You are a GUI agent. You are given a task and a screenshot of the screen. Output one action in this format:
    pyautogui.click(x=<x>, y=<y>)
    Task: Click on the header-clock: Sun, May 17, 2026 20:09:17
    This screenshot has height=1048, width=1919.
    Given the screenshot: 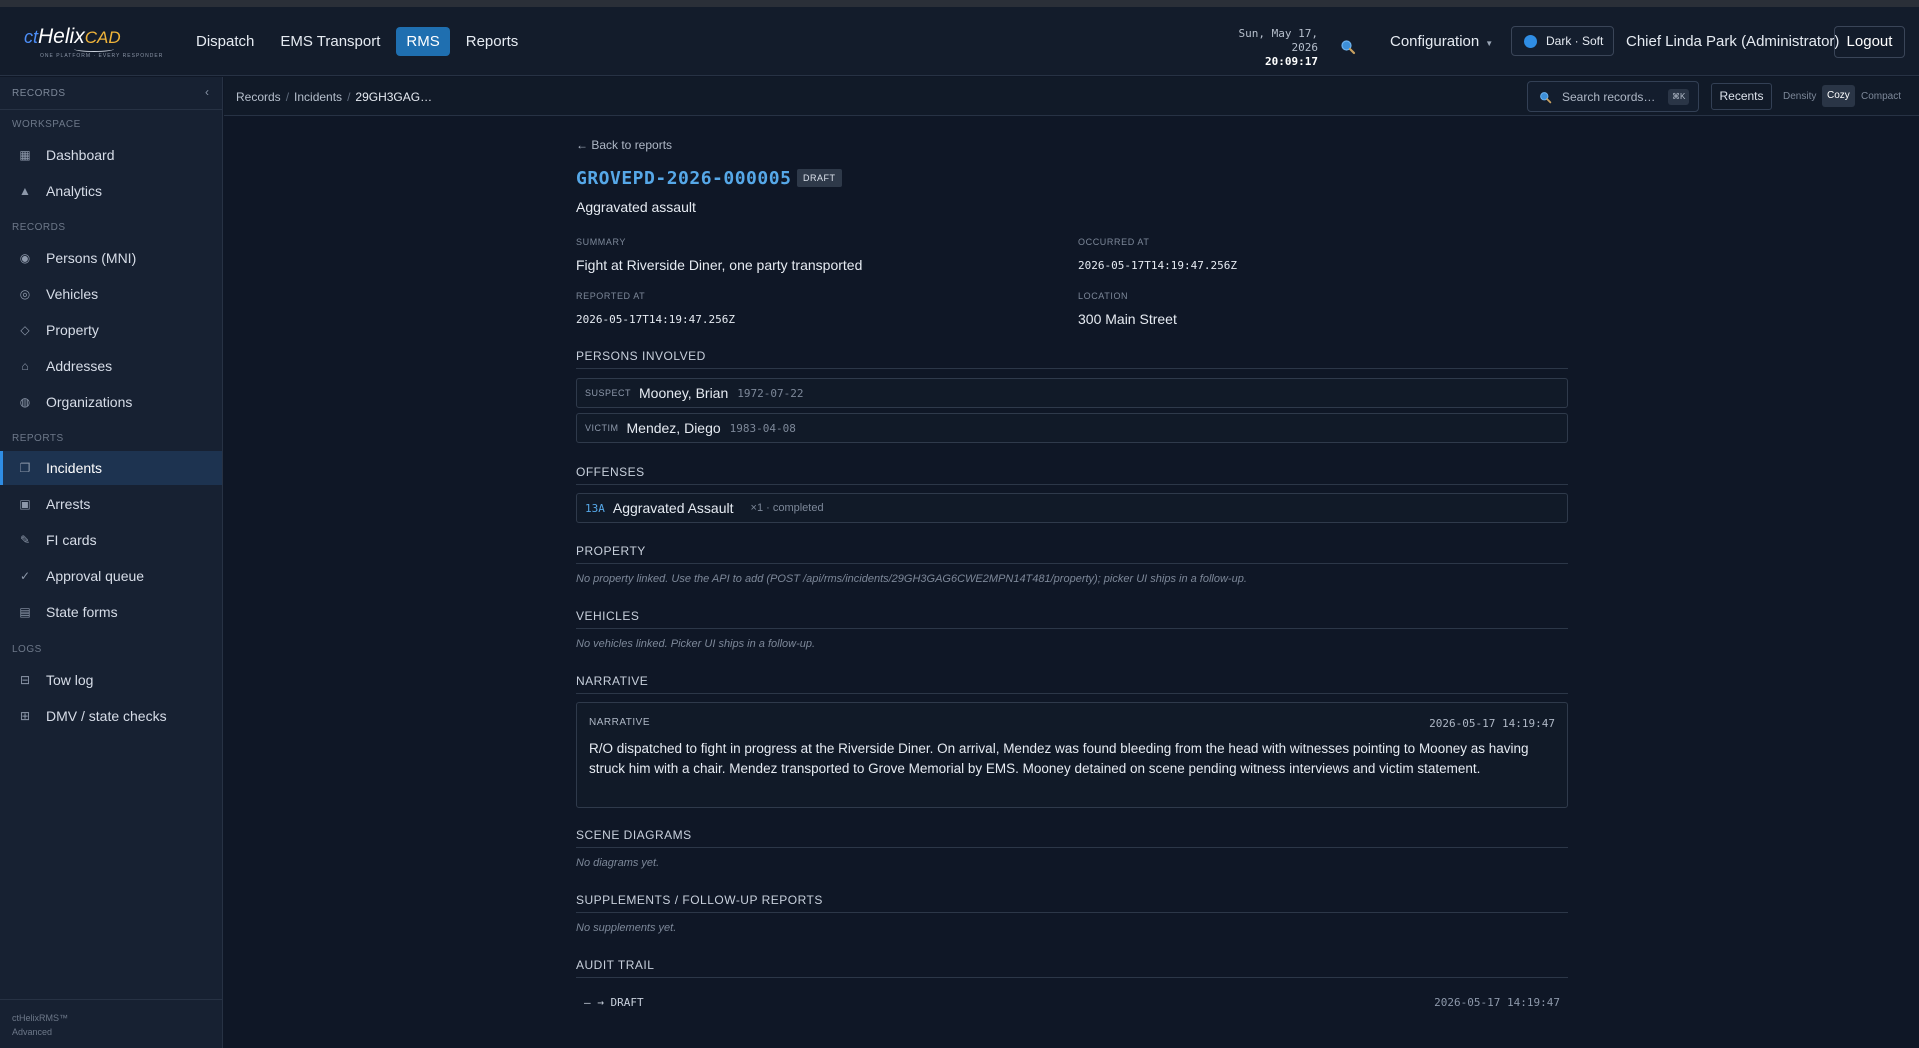 What is the action you would take?
    pyautogui.click(x=1262, y=48)
    